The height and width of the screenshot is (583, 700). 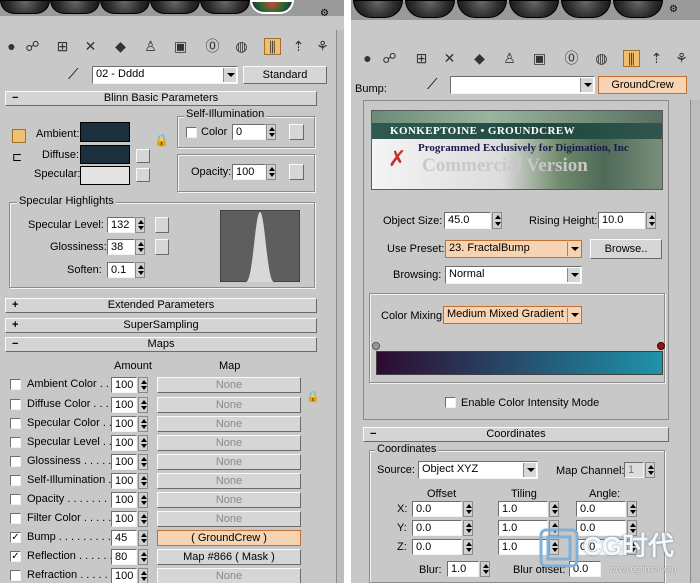 What do you see at coordinates (626, 249) in the screenshot?
I see `browse-button: Browse..` at bounding box center [626, 249].